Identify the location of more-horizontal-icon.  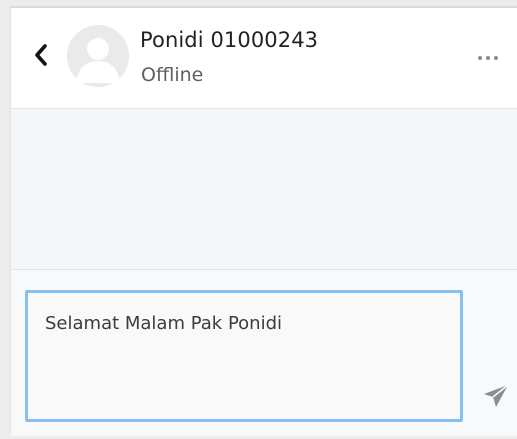
(488, 58).